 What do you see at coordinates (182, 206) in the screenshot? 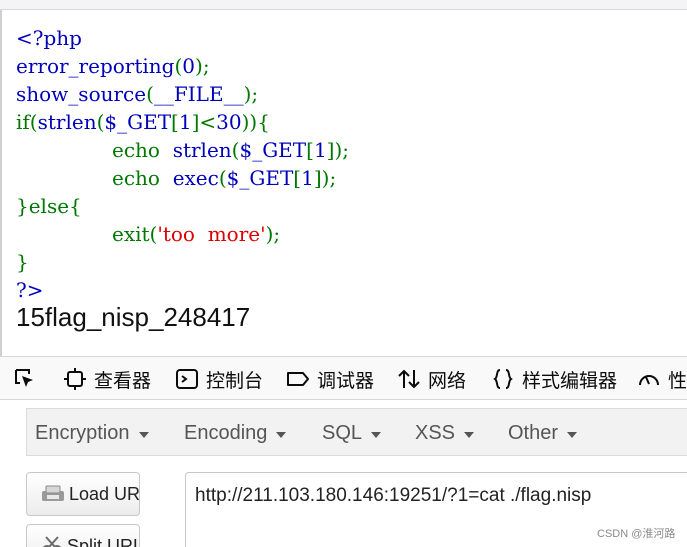
I see `code-line: }else{` at bounding box center [182, 206].